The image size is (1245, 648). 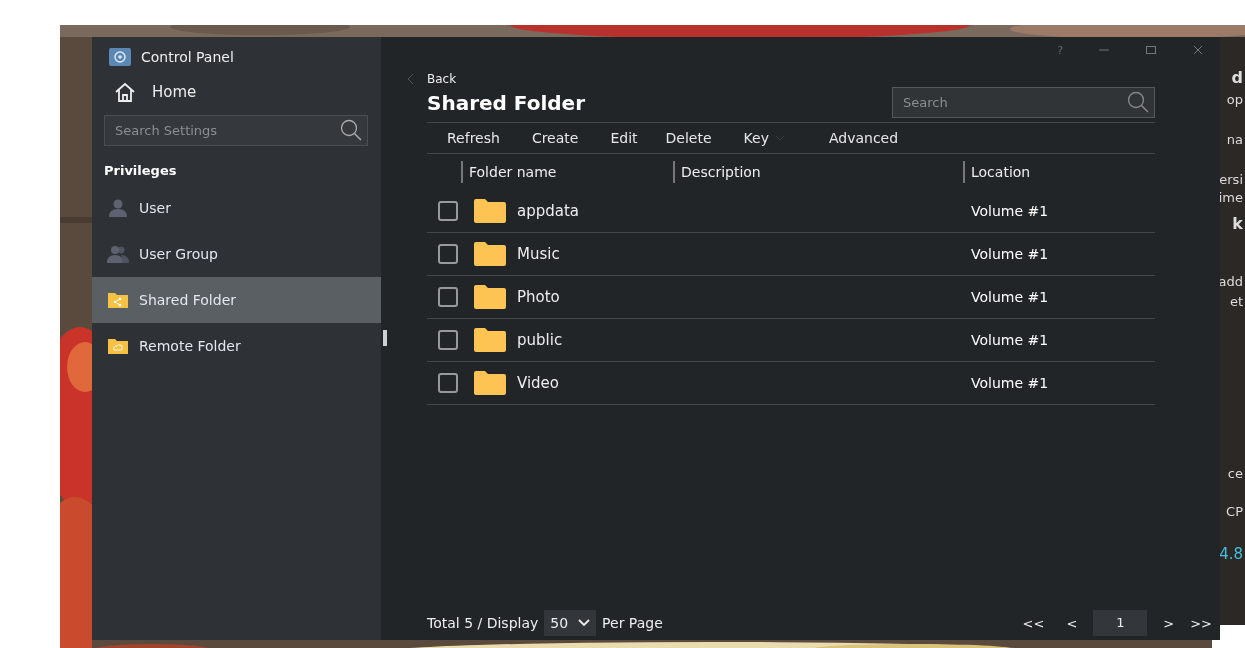 What do you see at coordinates (539, 254) in the screenshot?
I see `table-cell-text: Music` at bounding box center [539, 254].